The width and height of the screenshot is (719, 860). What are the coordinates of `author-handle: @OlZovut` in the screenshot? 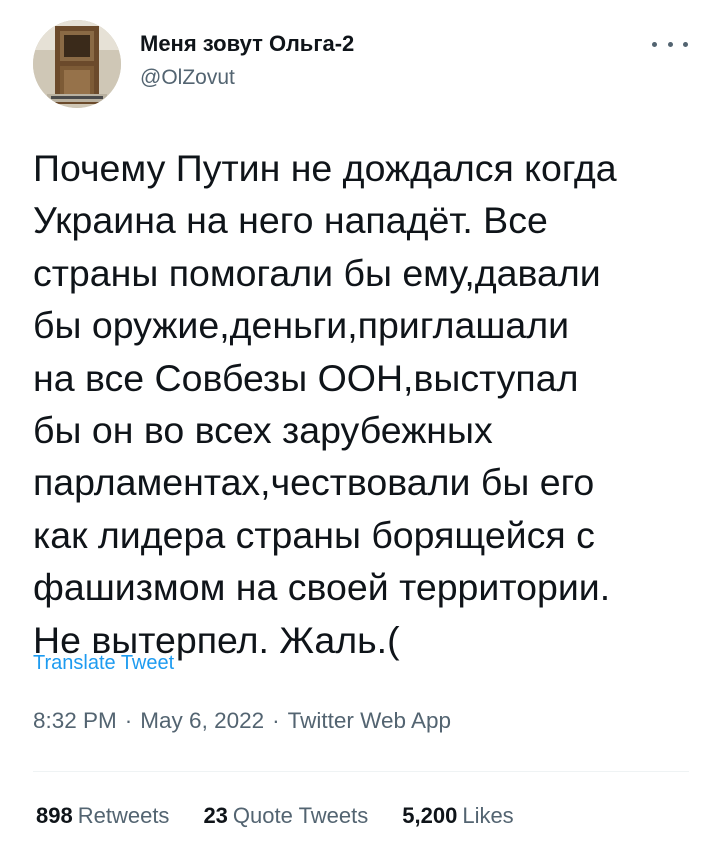 It's located at (187, 78).